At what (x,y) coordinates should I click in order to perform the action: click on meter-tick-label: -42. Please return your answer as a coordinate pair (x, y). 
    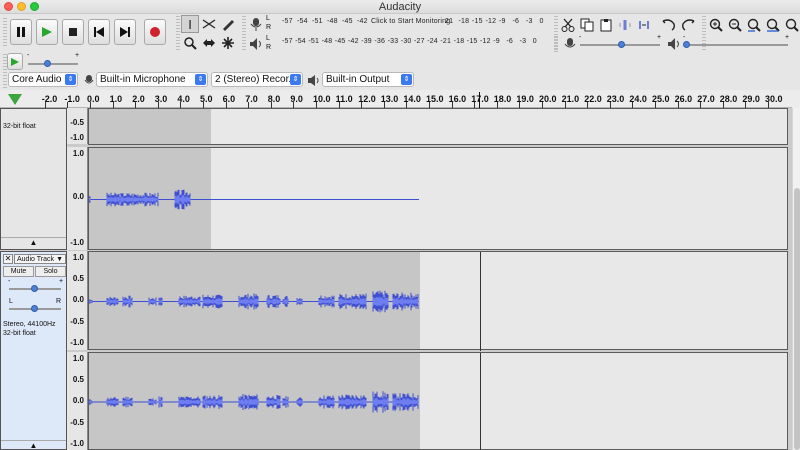
    Looking at the image, I should click on (362, 21).